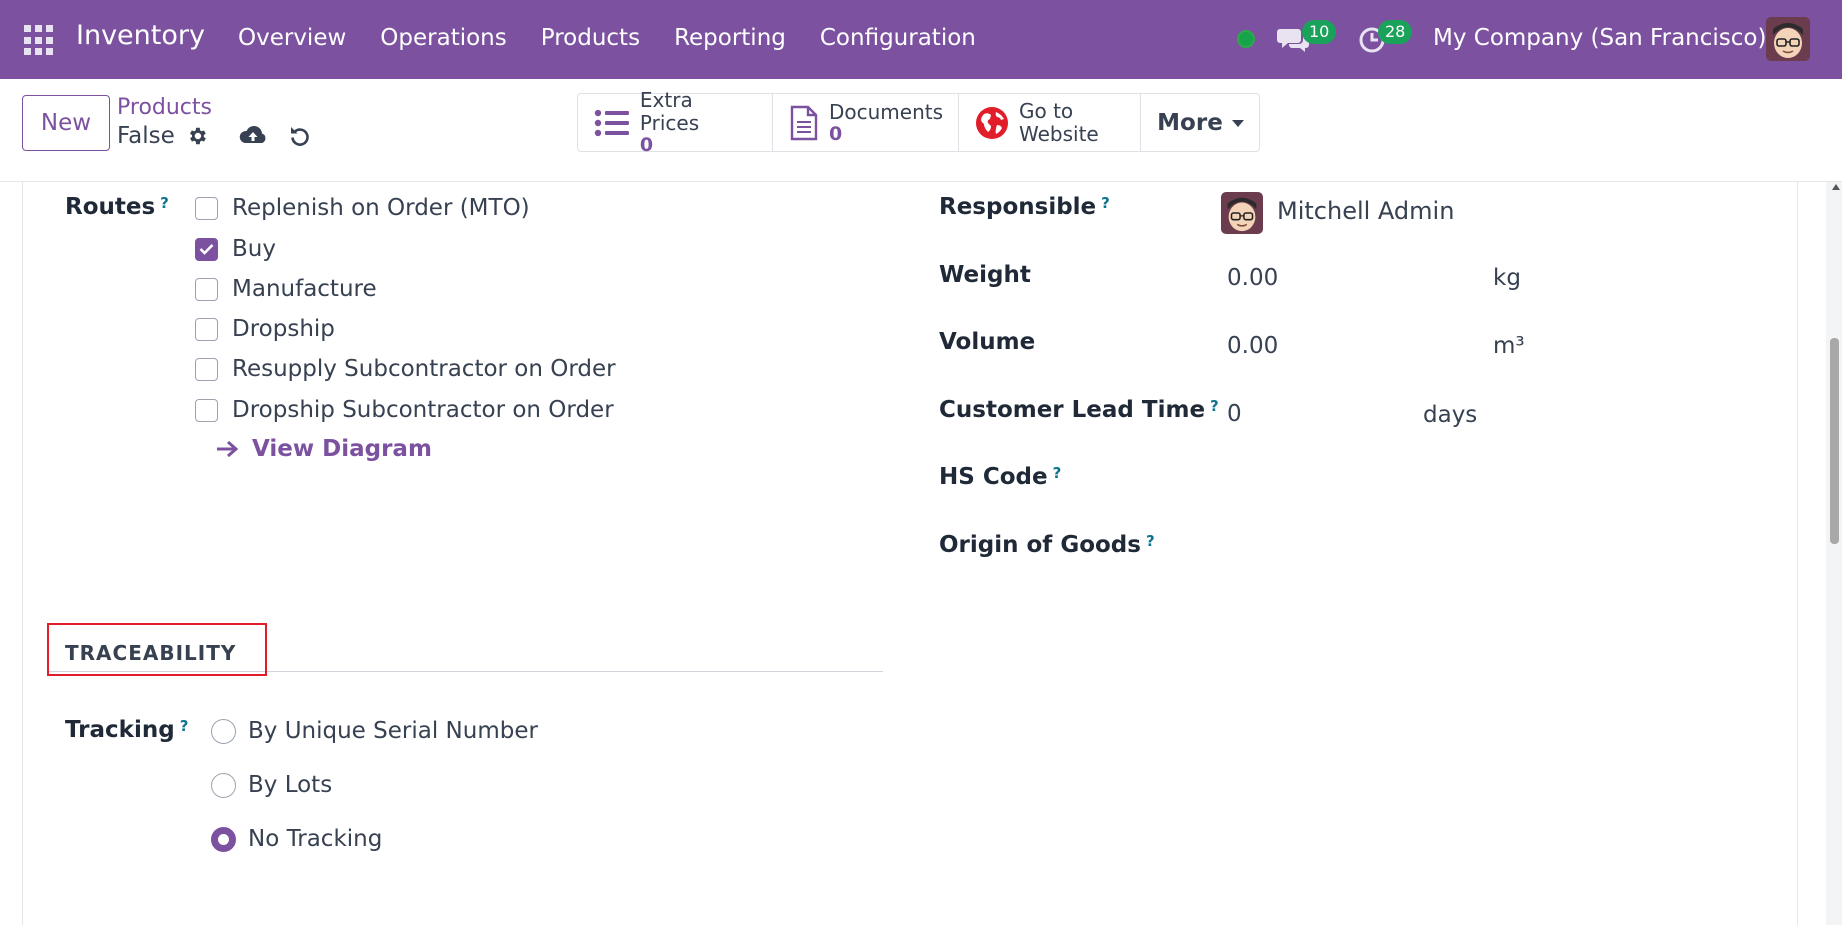 This screenshot has height=925, width=1842. What do you see at coordinates (1234, 414) in the screenshot?
I see `customer-lead-time-input: 0` at bounding box center [1234, 414].